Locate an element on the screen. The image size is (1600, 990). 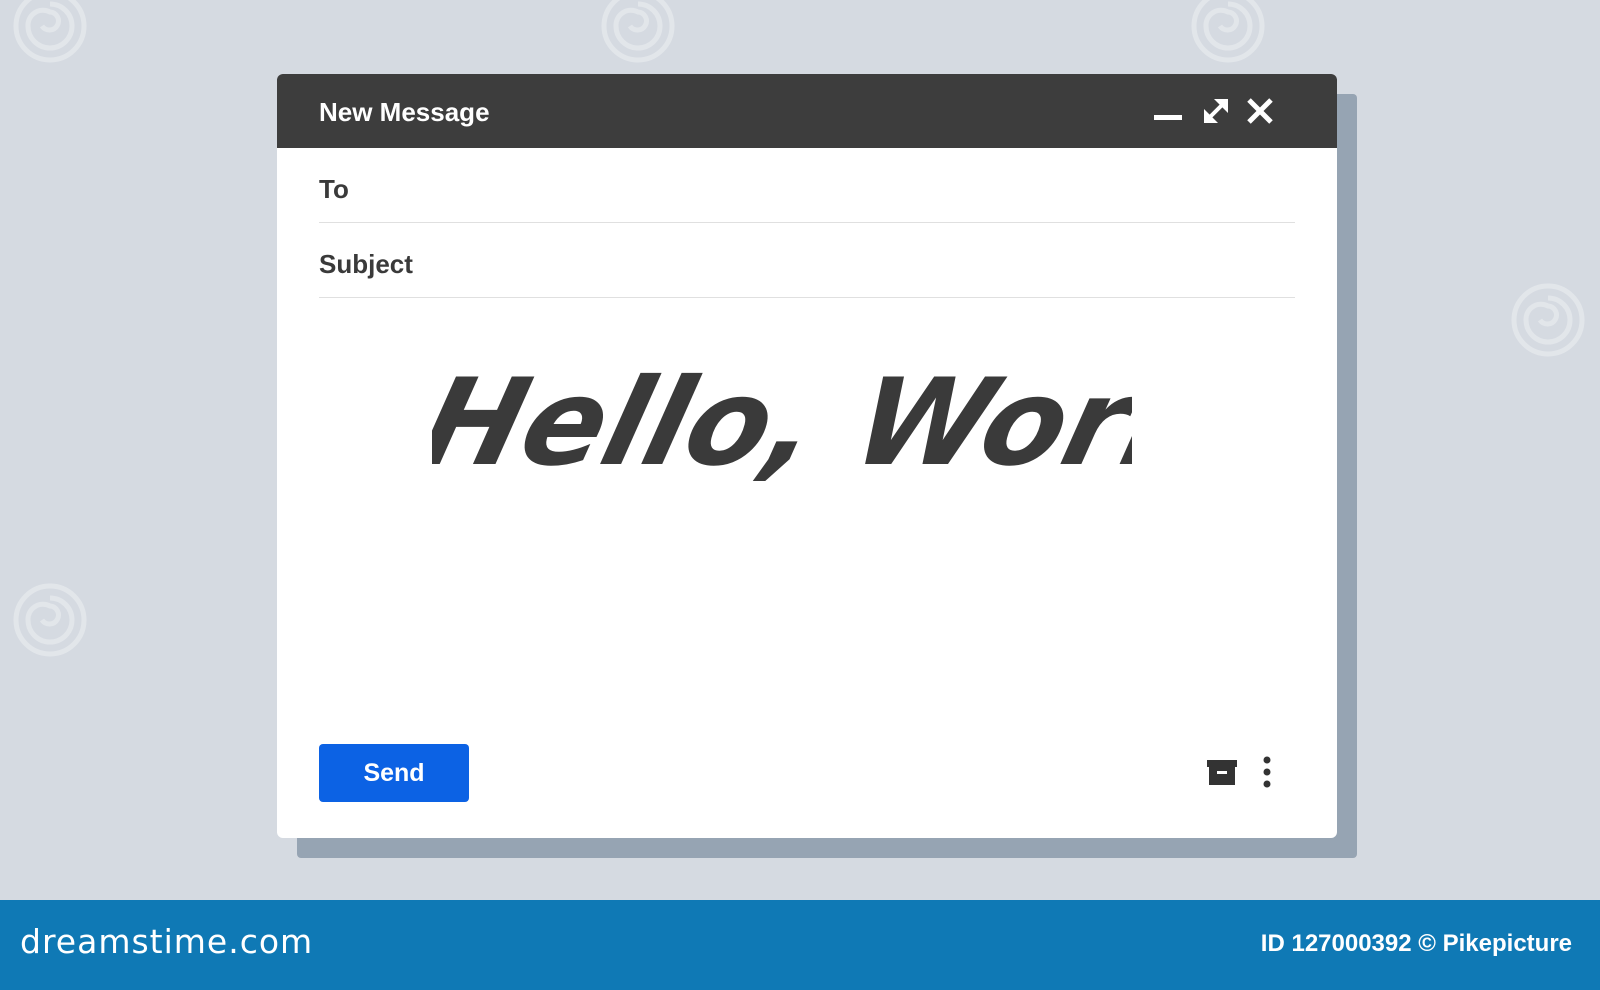
watermark-credit: ID 127000392 © Pikepicture is located at coordinates (1416, 943).